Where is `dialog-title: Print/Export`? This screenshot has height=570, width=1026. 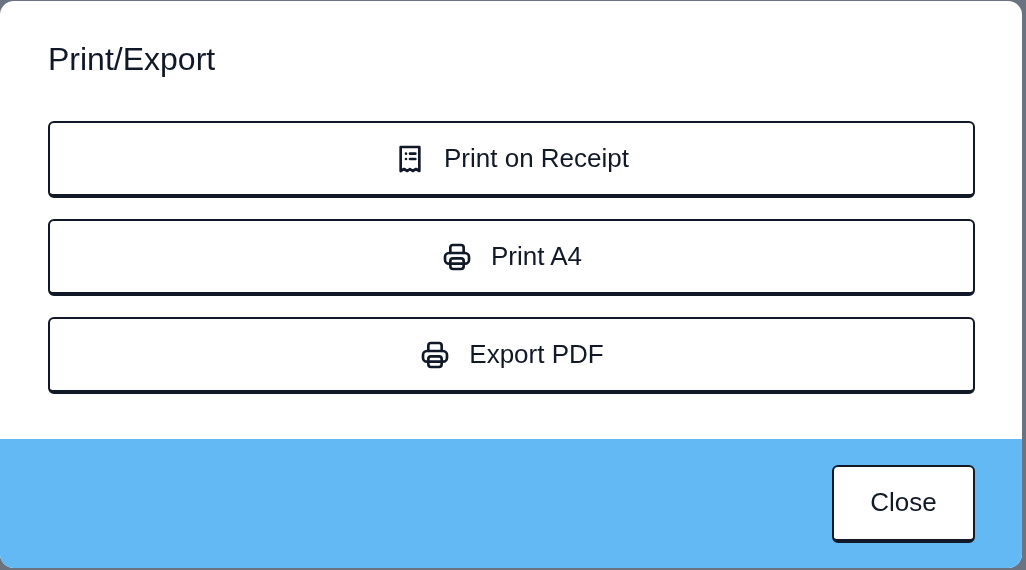
dialog-title: Print/Export is located at coordinates (132, 59).